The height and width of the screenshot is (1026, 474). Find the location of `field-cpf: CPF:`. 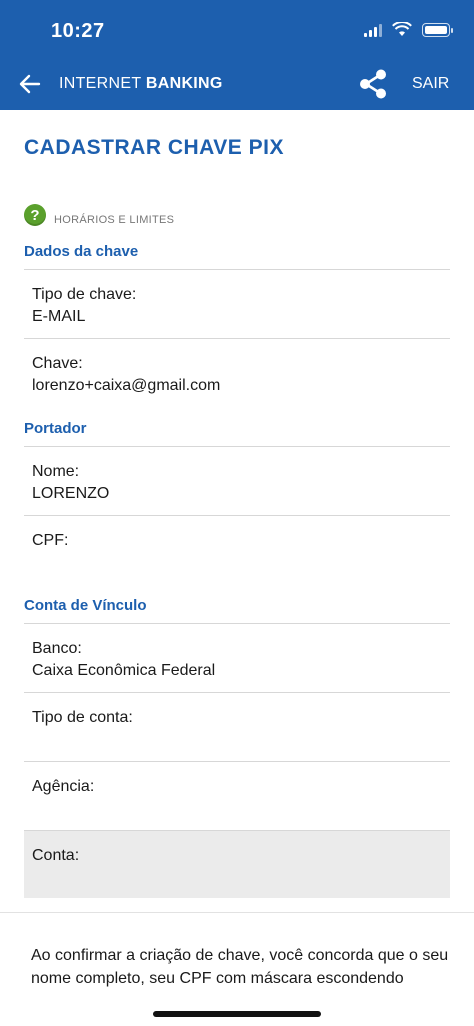

field-cpf: CPF: is located at coordinates (237, 549).